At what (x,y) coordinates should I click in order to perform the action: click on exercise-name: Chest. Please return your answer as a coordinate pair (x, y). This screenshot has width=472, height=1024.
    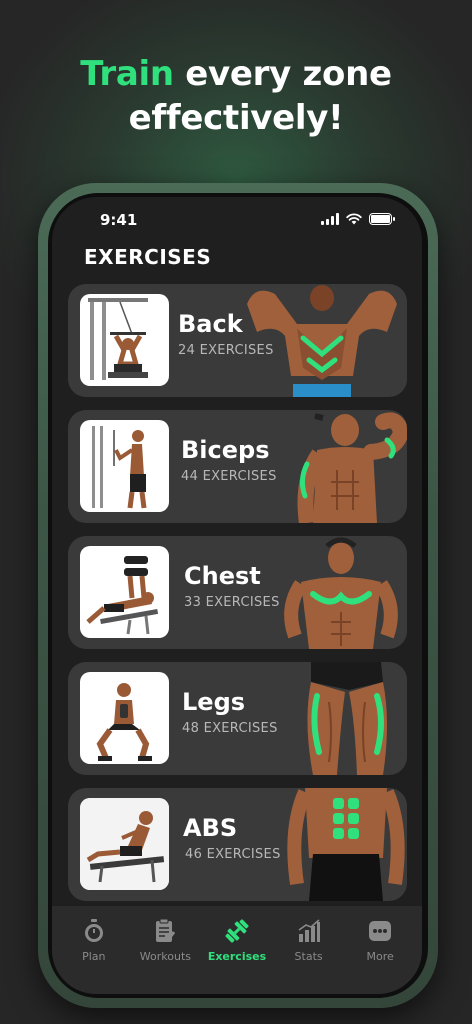
    Looking at the image, I should click on (222, 576).